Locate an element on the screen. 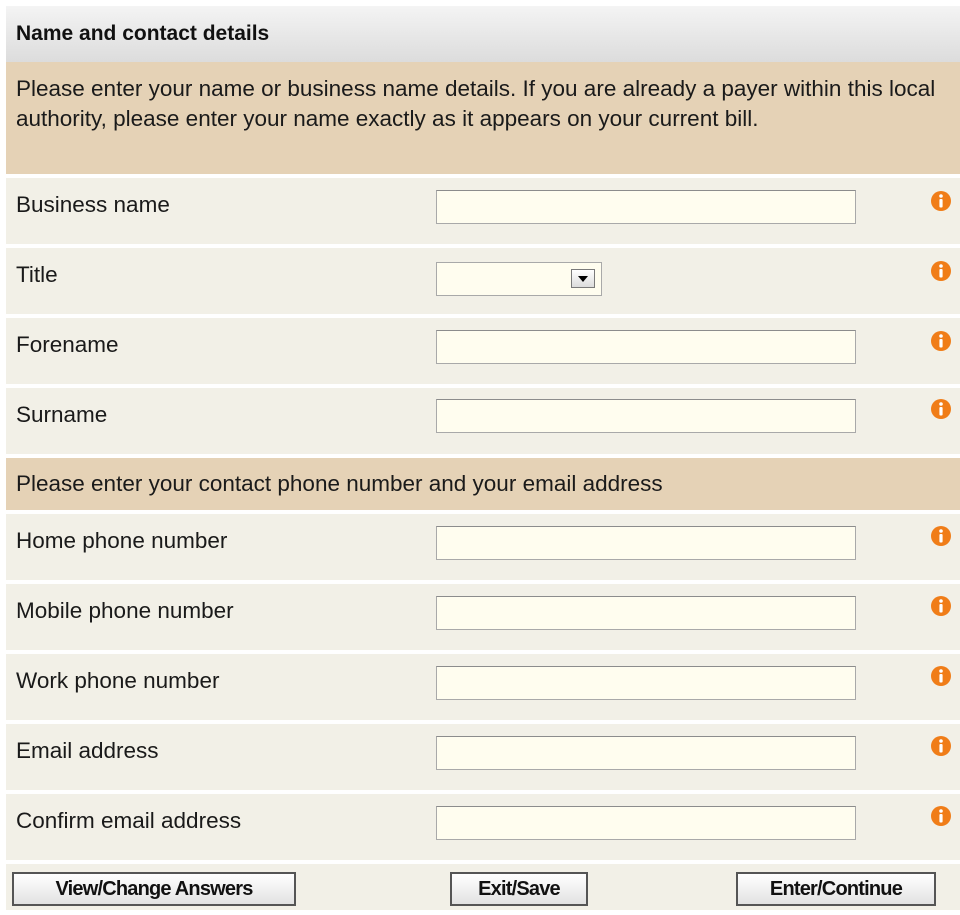  forename-input is located at coordinates (646, 347).